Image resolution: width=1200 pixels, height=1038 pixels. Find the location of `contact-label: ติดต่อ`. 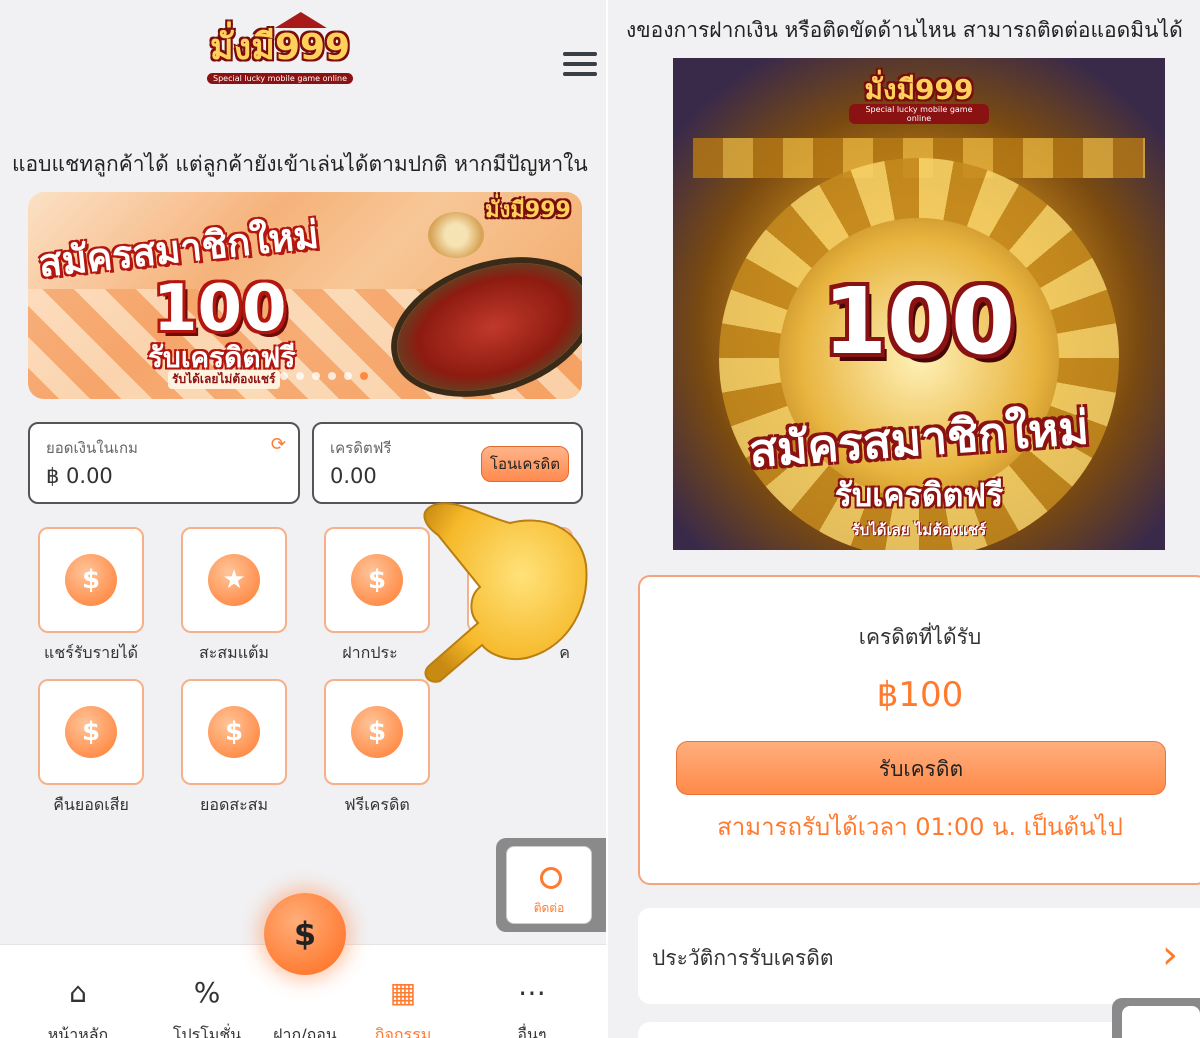

contact-label: ติดต่อ is located at coordinates (549, 908).